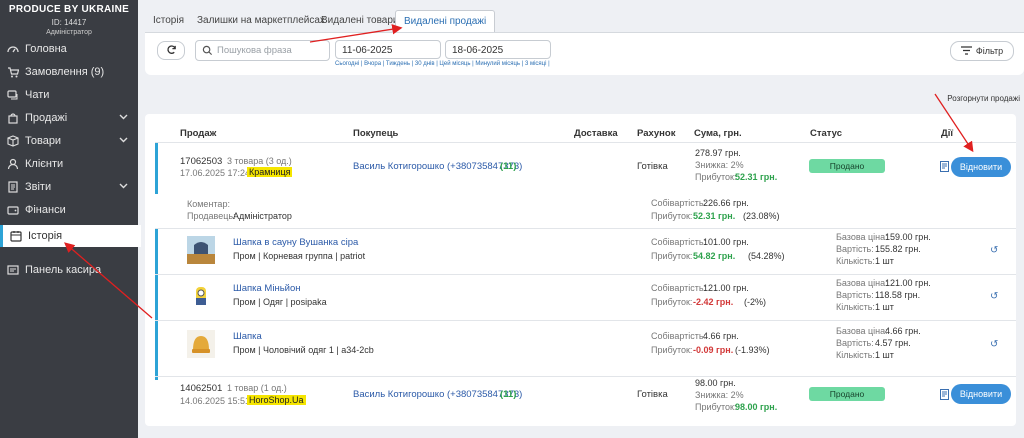  Describe the element at coordinates (982, 51) in the screenshot. I see `filter-button: Фільтр` at that location.